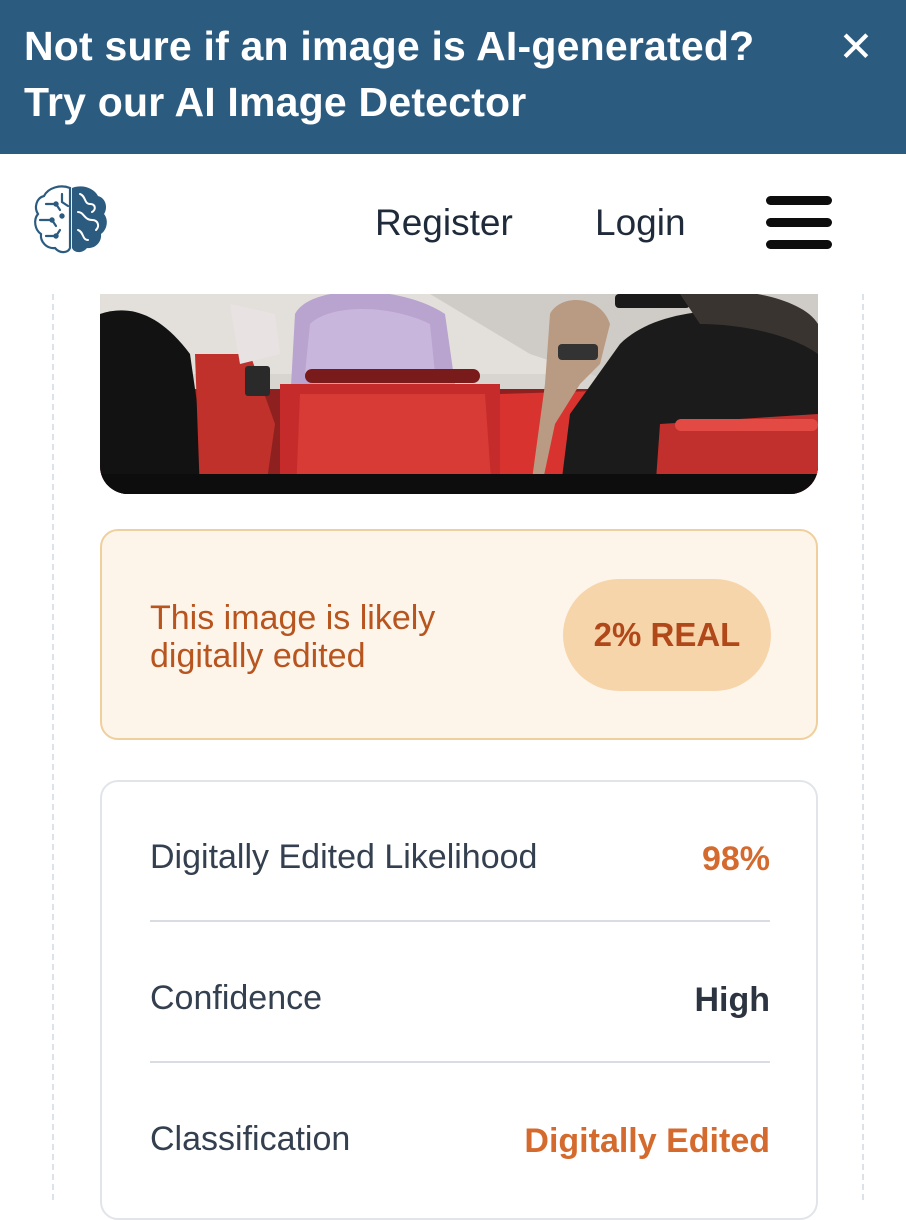  What do you see at coordinates (460, 993) in the screenshot?
I see `detail-row-confidence: Confidence High` at bounding box center [460, 993].